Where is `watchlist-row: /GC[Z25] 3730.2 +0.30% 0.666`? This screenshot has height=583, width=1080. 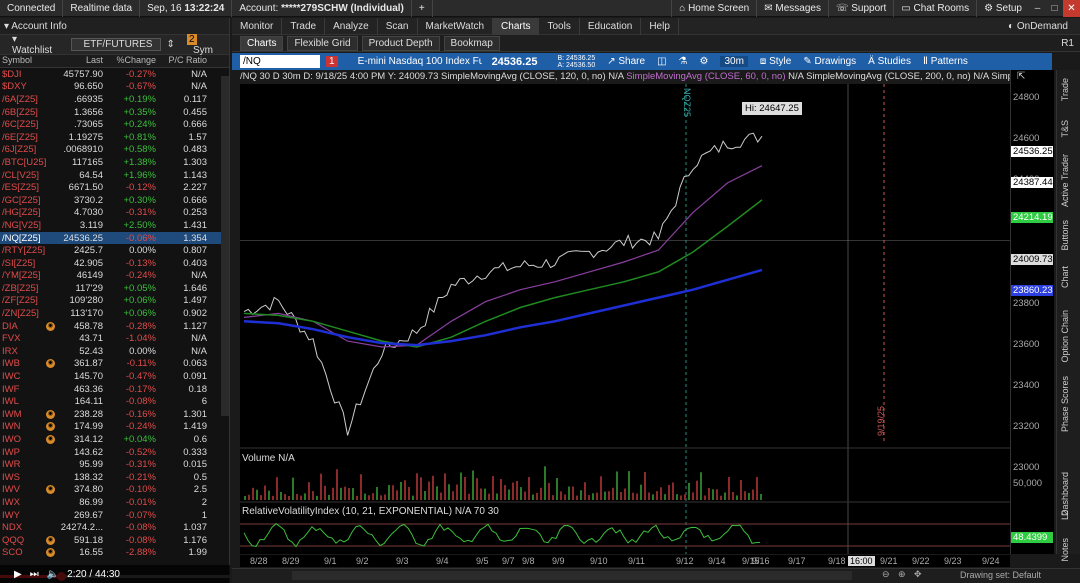 watchlist-row: /GC[Z25] 3730.2 +0.30% 0.666 is located at coordinates (114, 200).